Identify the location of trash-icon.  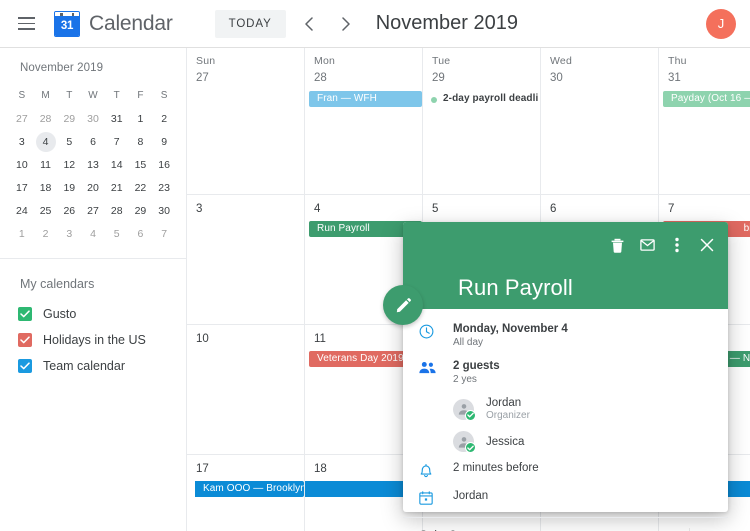
(617, 245).